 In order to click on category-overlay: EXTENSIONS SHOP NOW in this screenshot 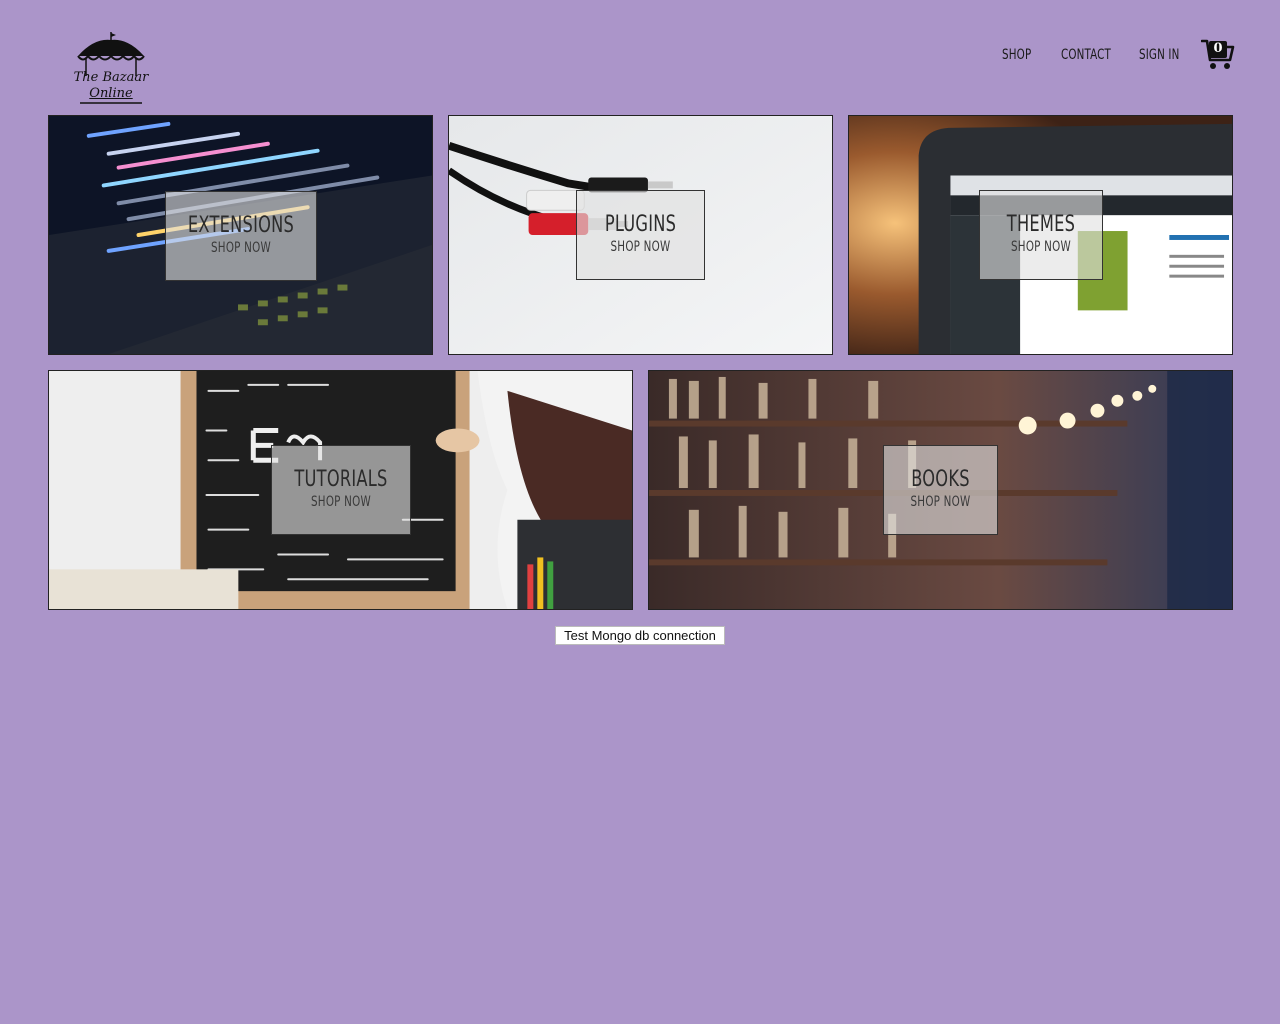, I will do `click(241, 236)`.